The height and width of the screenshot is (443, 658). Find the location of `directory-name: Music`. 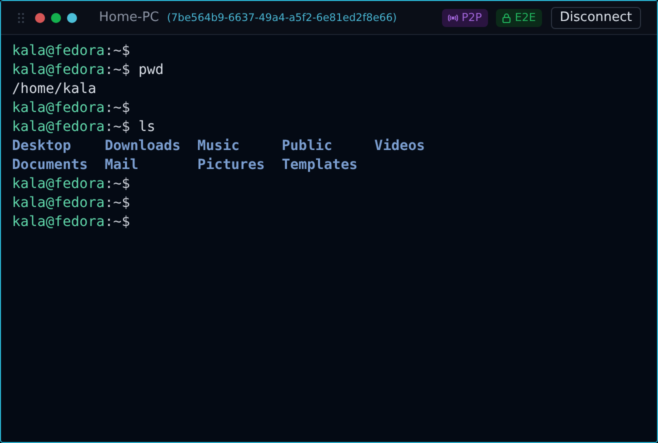

directory-name: Music is located at coordinates (219, 146).